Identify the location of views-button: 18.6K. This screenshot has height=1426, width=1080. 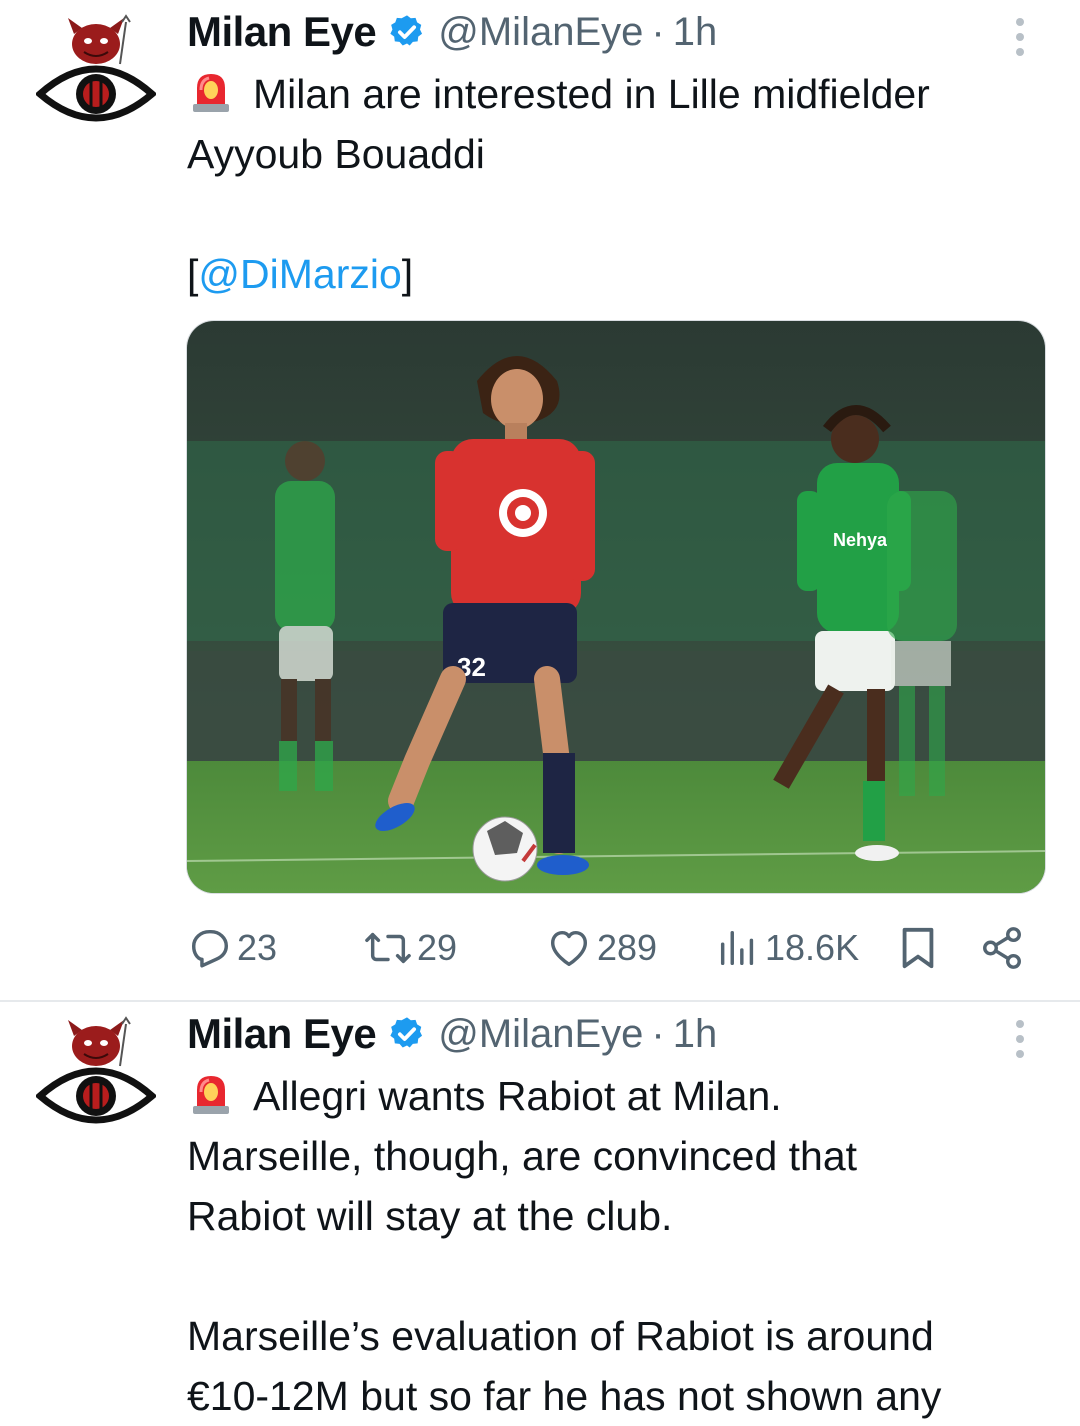
(787, 948).